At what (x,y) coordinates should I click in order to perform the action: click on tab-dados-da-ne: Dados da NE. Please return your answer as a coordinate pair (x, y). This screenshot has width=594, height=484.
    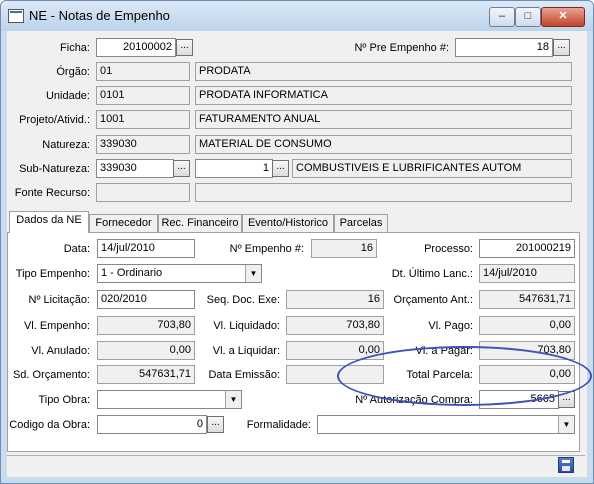
    Looking at the image, I should click on (49, 222).